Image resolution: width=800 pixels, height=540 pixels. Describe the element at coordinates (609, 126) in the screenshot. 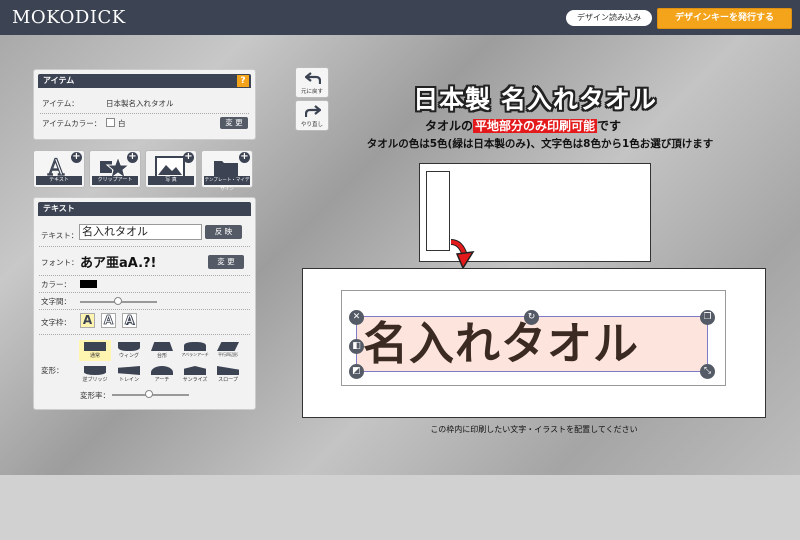

I see `note-suffix: です` at that location.